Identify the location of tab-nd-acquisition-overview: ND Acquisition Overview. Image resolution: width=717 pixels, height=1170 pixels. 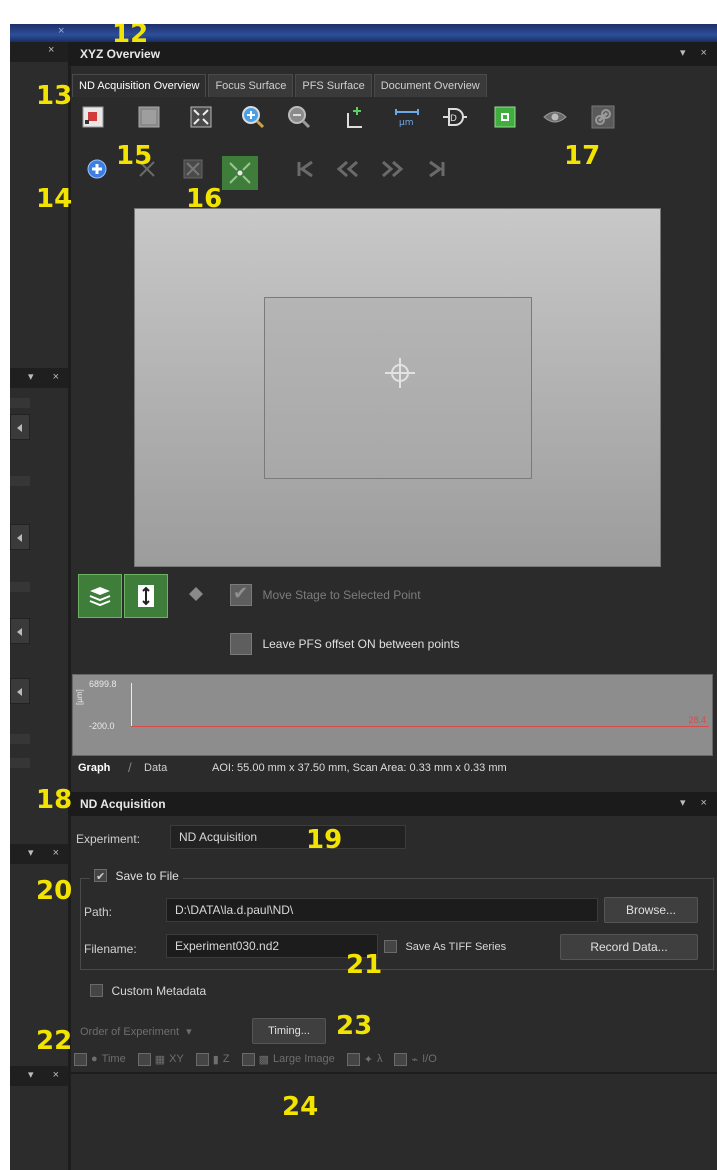
(139, 85).